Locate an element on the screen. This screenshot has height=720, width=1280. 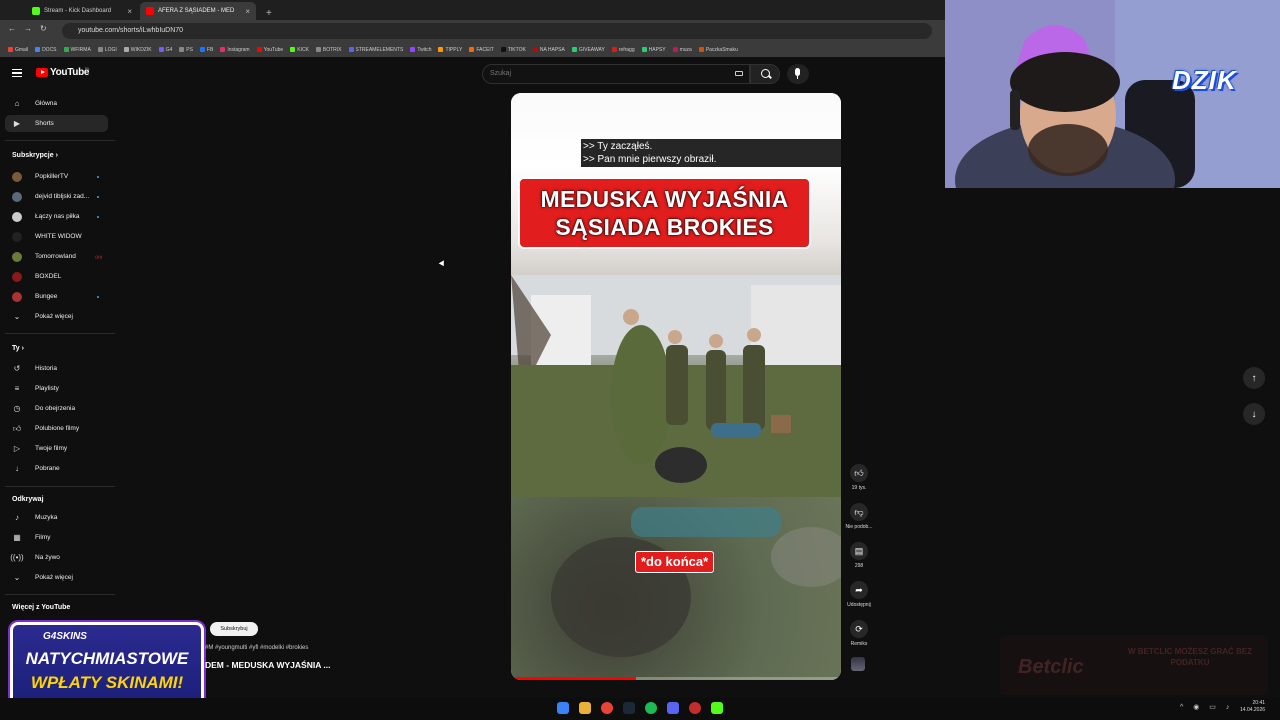
bookmark-item: STREAMELEMENTS is located at coordinates (375, 50).